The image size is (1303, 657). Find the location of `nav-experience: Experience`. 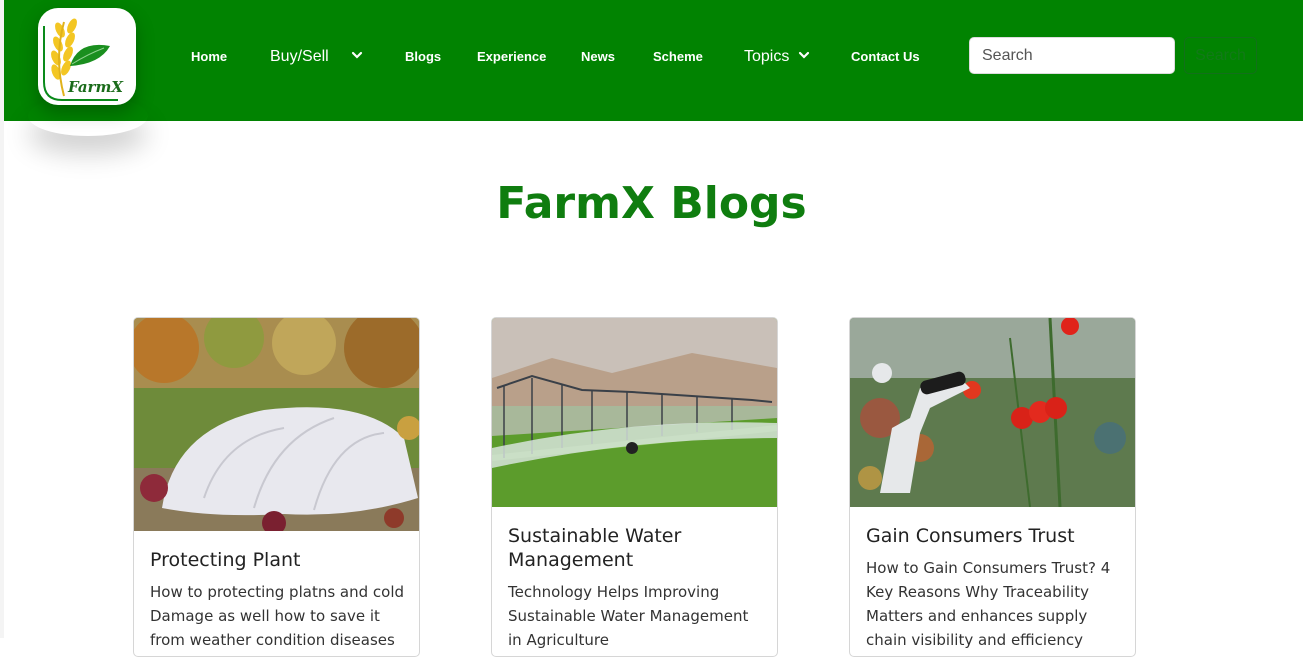

nav-experience: Experience is located at coordinates (511, 57).